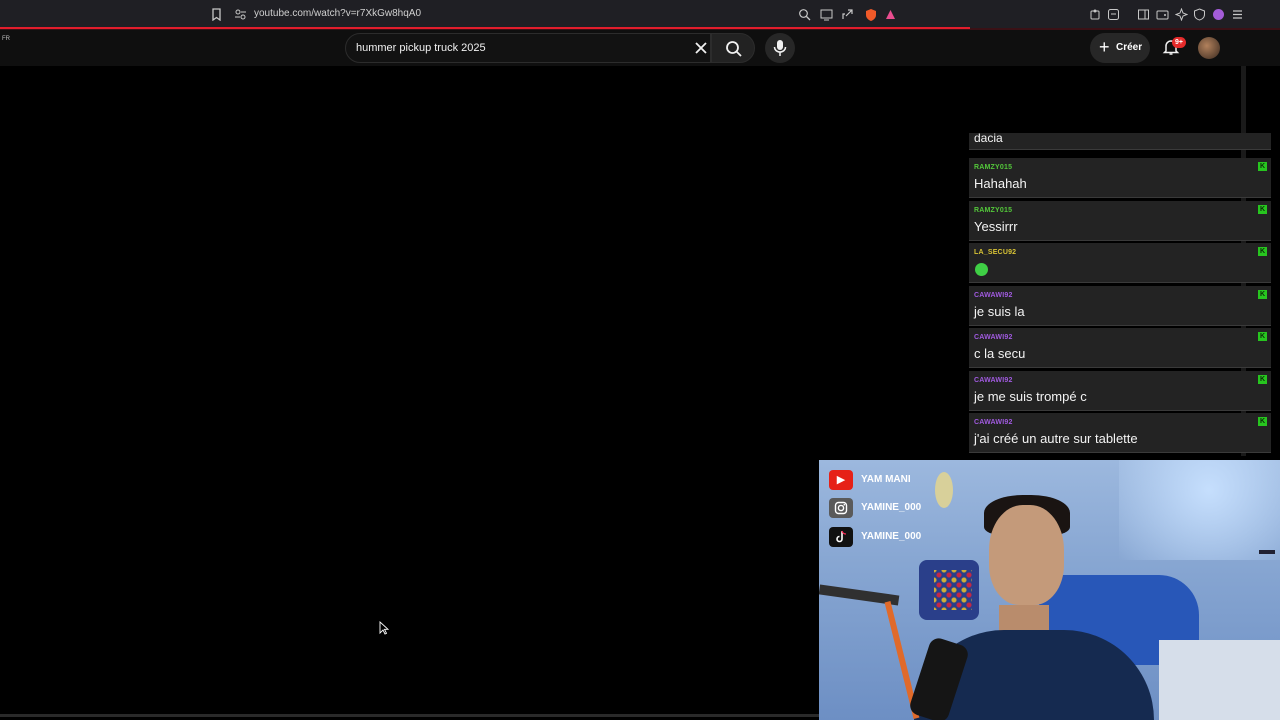 Image resolution: width=1280 pixels, height=720 pixels. What do you see at coordinates (1143, 14) in the screenshot?
I see `sidebar-icon` at bounding box center [1143, 14].